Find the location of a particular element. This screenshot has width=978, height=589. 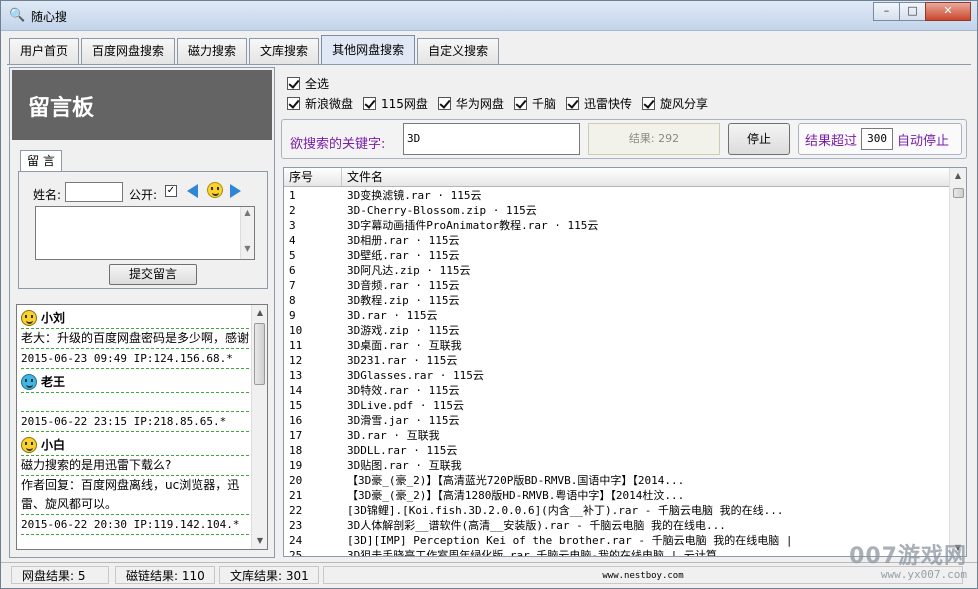

row-filename: 3D.rar · 互联我 is located at coordinates (393, 435).